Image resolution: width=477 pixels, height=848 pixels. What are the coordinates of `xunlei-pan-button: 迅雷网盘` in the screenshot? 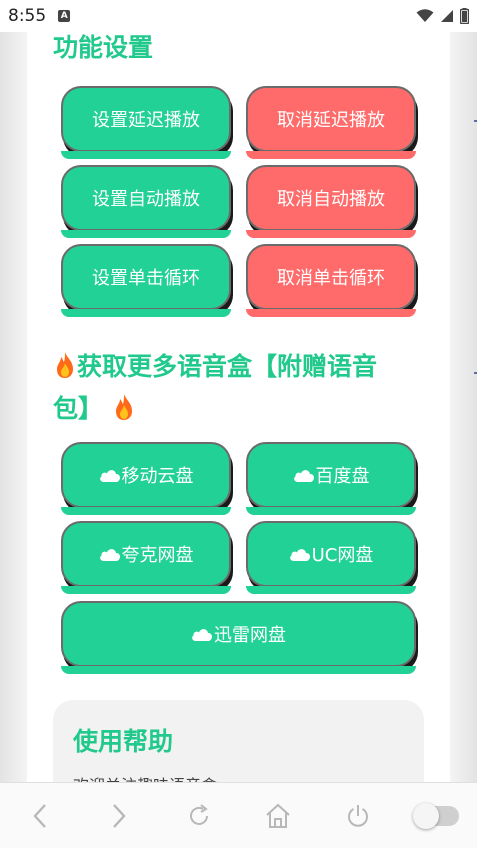 It's located at (238, 637).